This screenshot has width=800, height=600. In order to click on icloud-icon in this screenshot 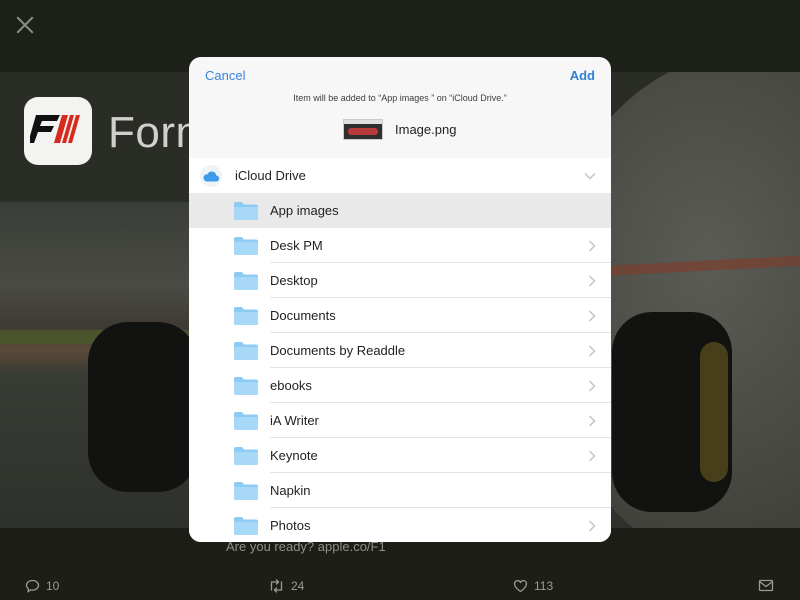, I will do `click(211, 176)`.